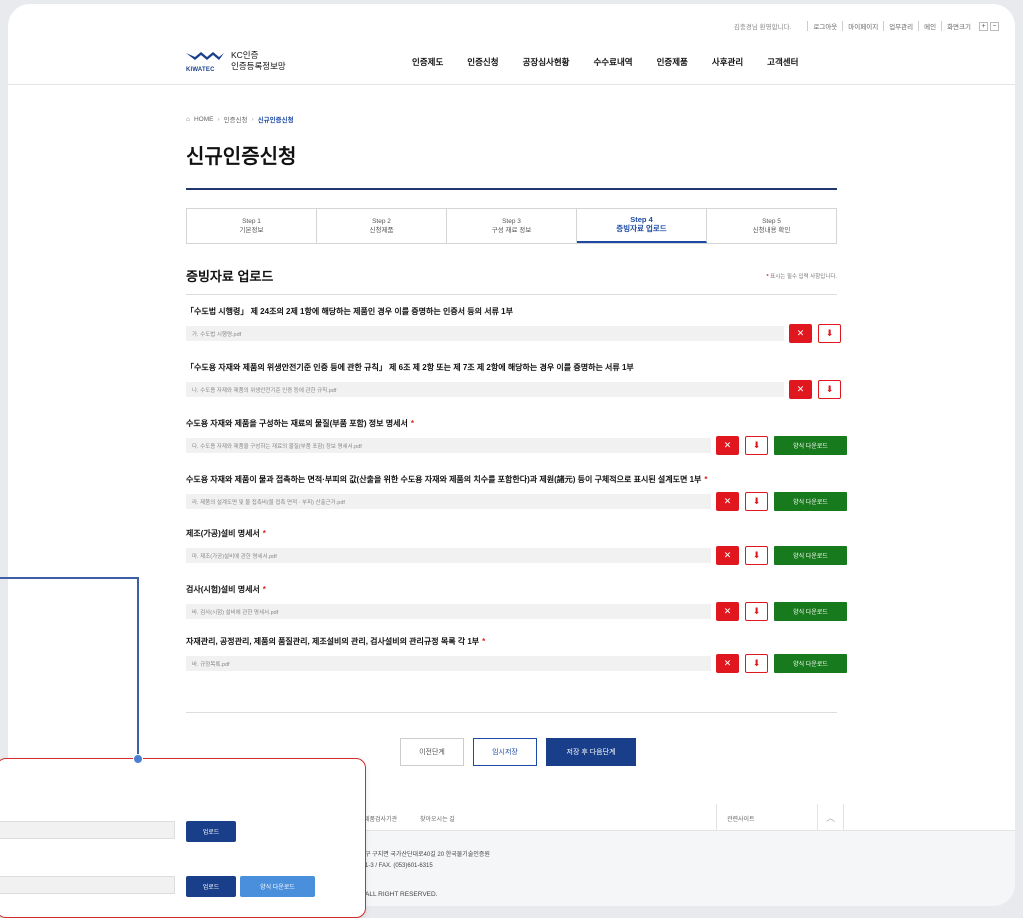 The image size is (1023, 918). Describe the element at coordinates (427, 855) in the screenshot. I see `footer-address: 구 구지면 국가산단대로40길 20 한국물기술인증원` at that location.